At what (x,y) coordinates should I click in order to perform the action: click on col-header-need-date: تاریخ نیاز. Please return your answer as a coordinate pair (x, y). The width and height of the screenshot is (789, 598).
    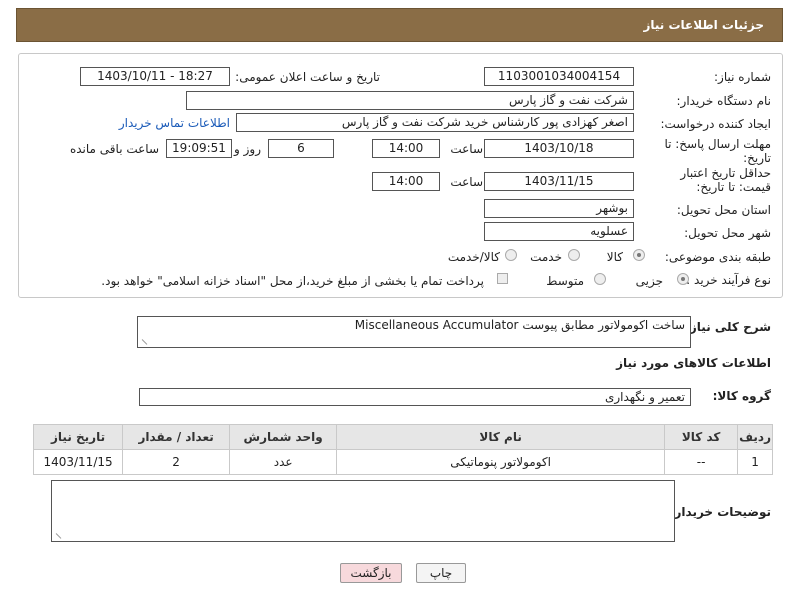
    Looking at the image, I should click on (78, 437).